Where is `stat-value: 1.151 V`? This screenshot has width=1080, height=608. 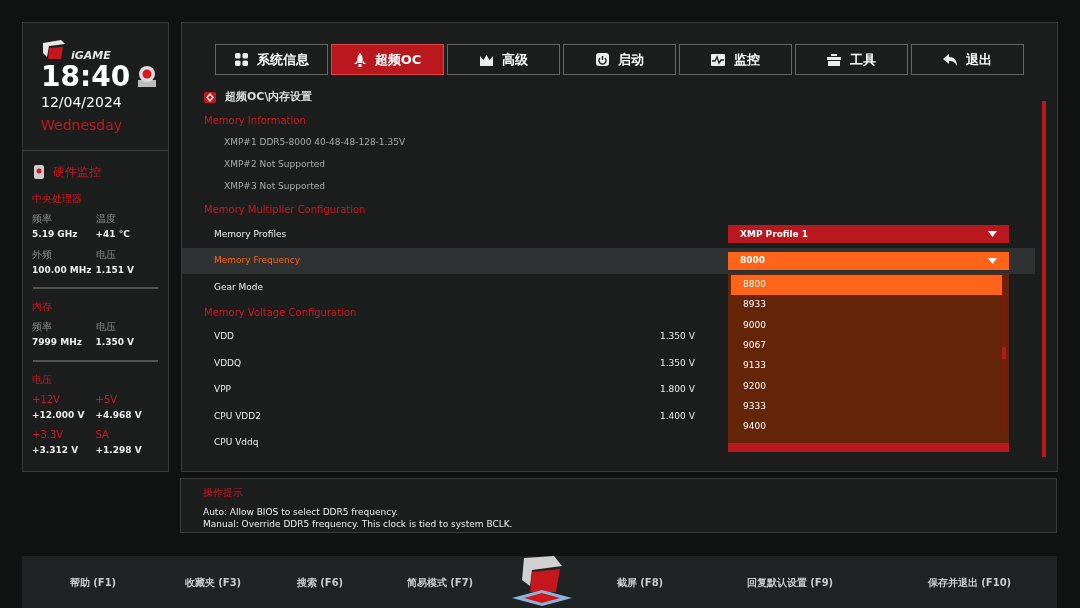
stat-value: 1.151 V is located at coordinates (115, 270).